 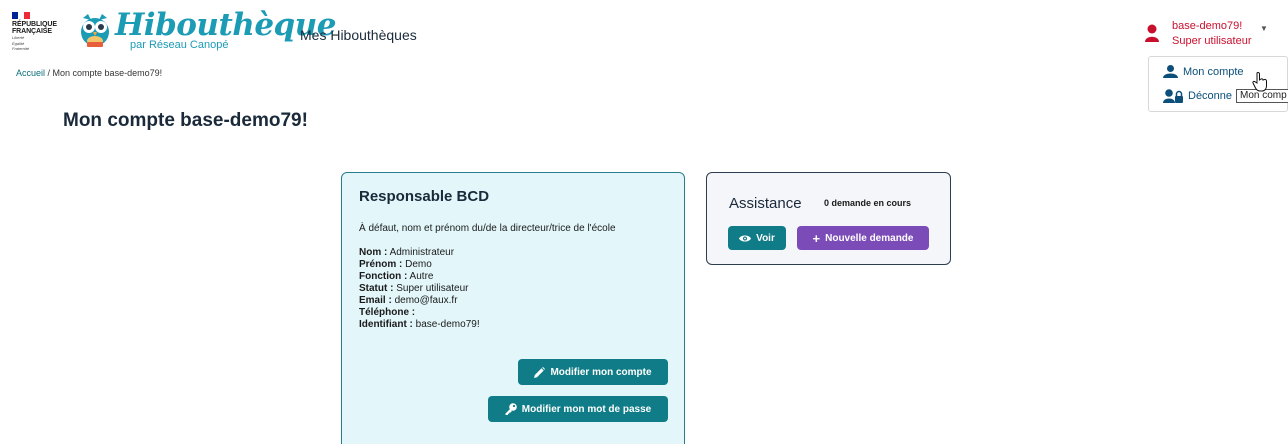 I want to click on info-value: base-demo79!, so click(x=446, y=324).